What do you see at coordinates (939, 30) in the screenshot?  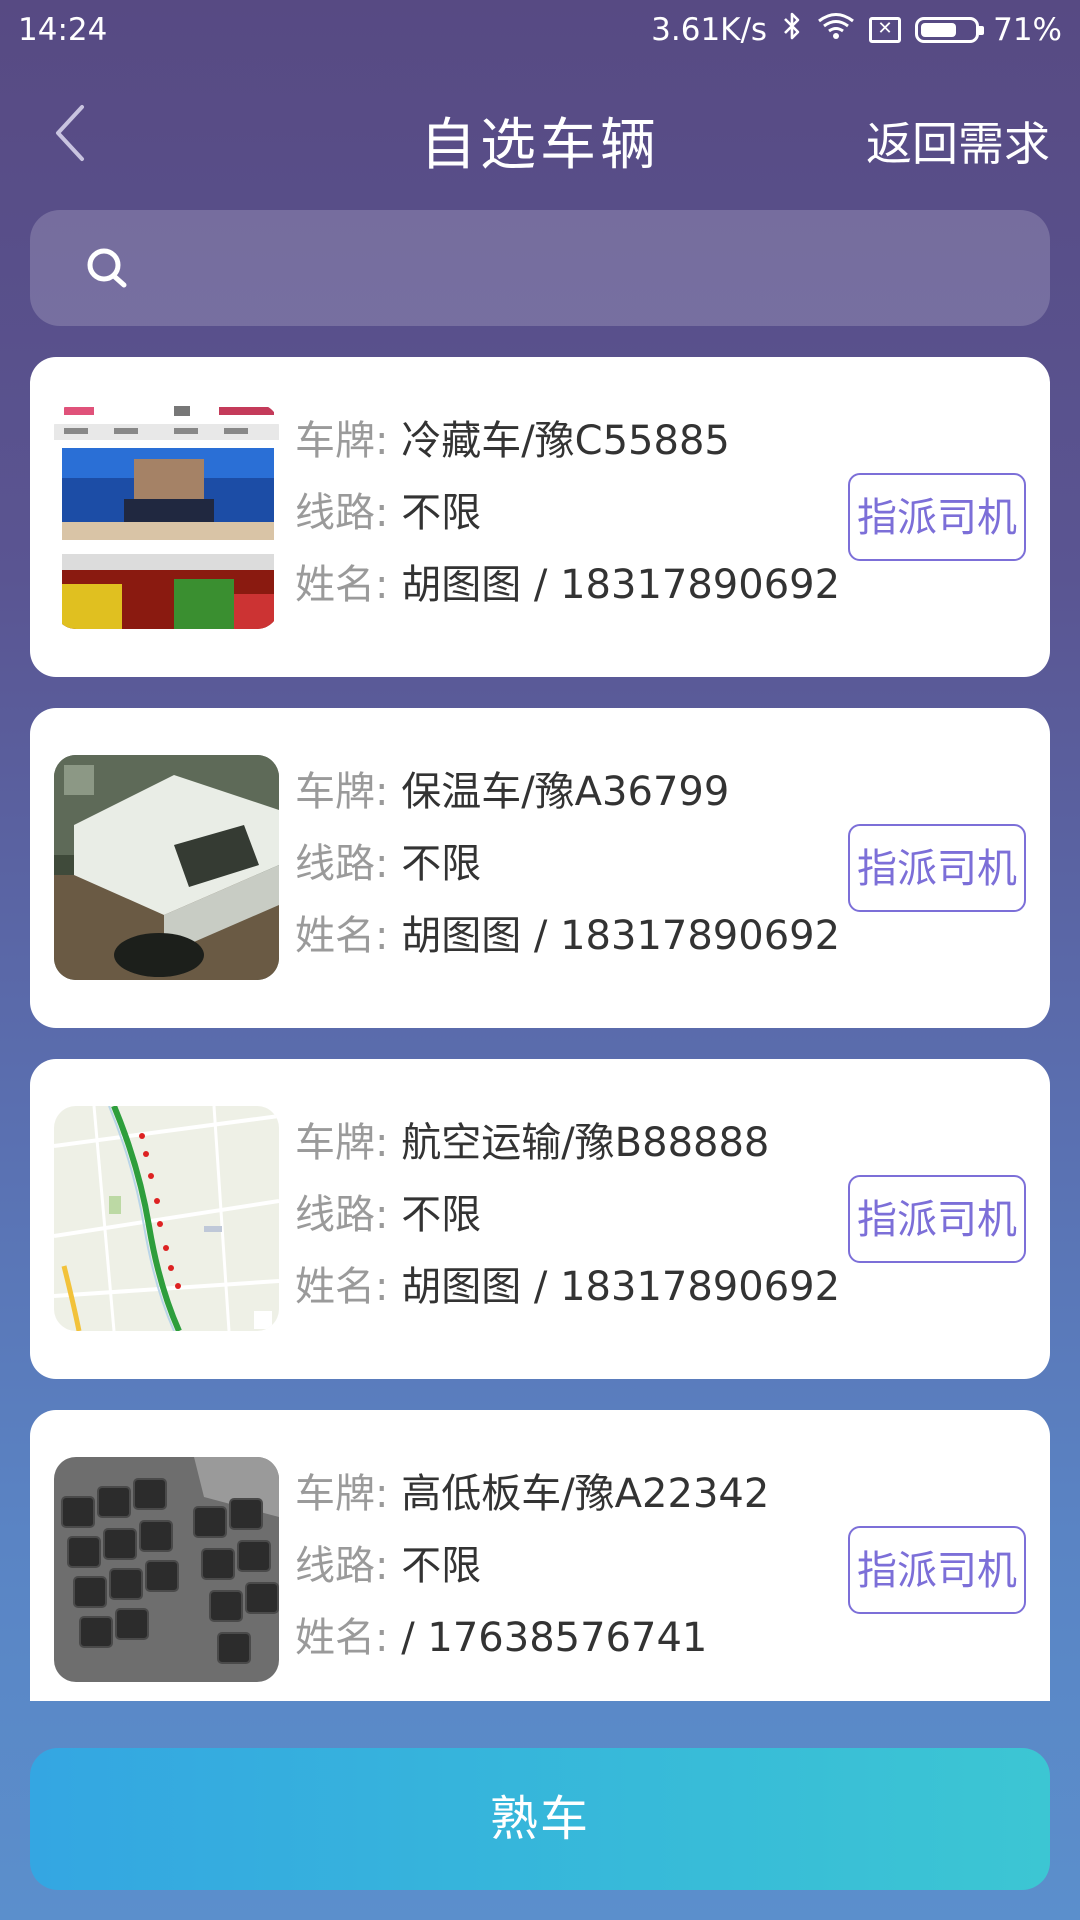 I see `battery-level` at bounding box center [939, 30].